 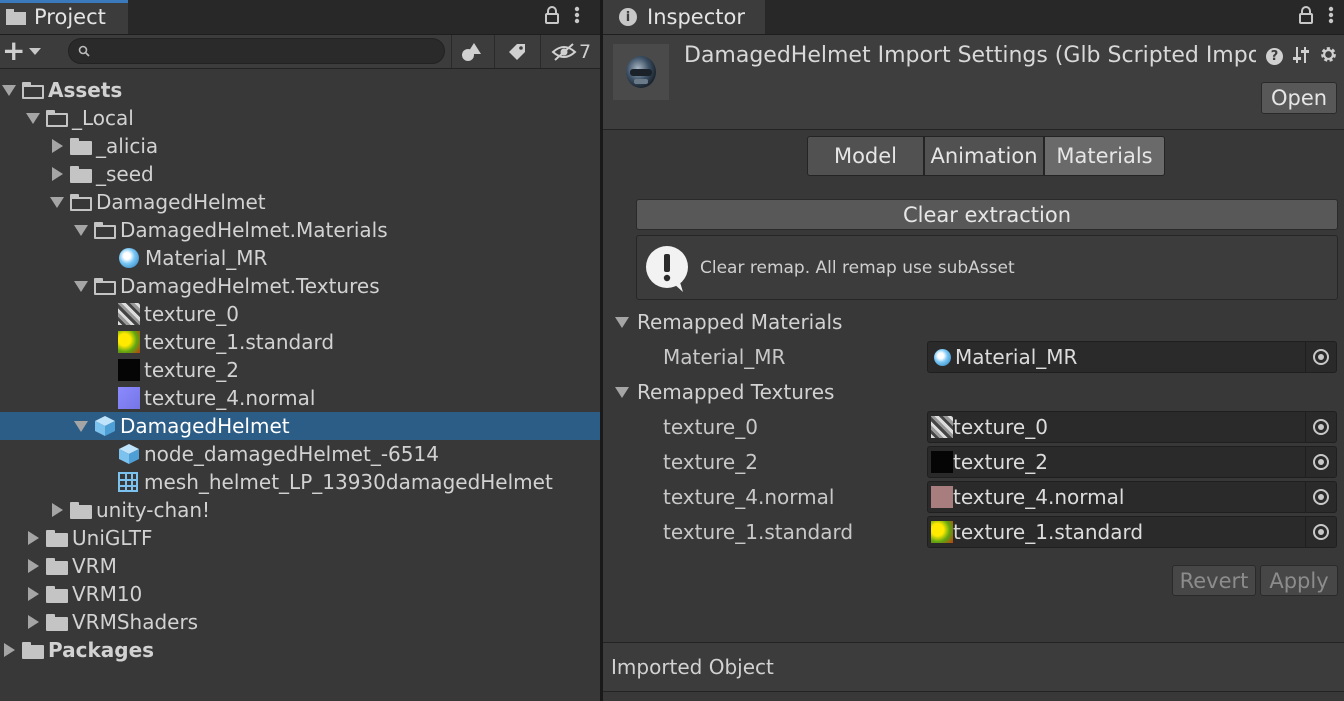 What do you see at coordinates (300, 454) in the screenshot?
I see `tree-item: node_damagedHelmet_-6514` at bounding box center [300, 454].